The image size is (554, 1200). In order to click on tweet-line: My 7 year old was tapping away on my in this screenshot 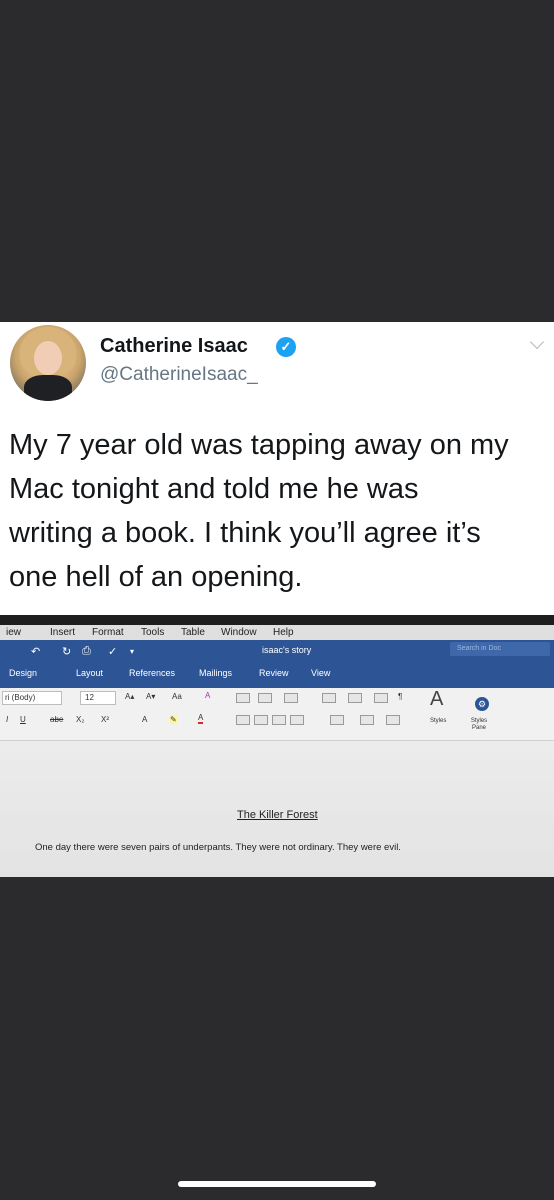, I will do `click(259, 445)`.